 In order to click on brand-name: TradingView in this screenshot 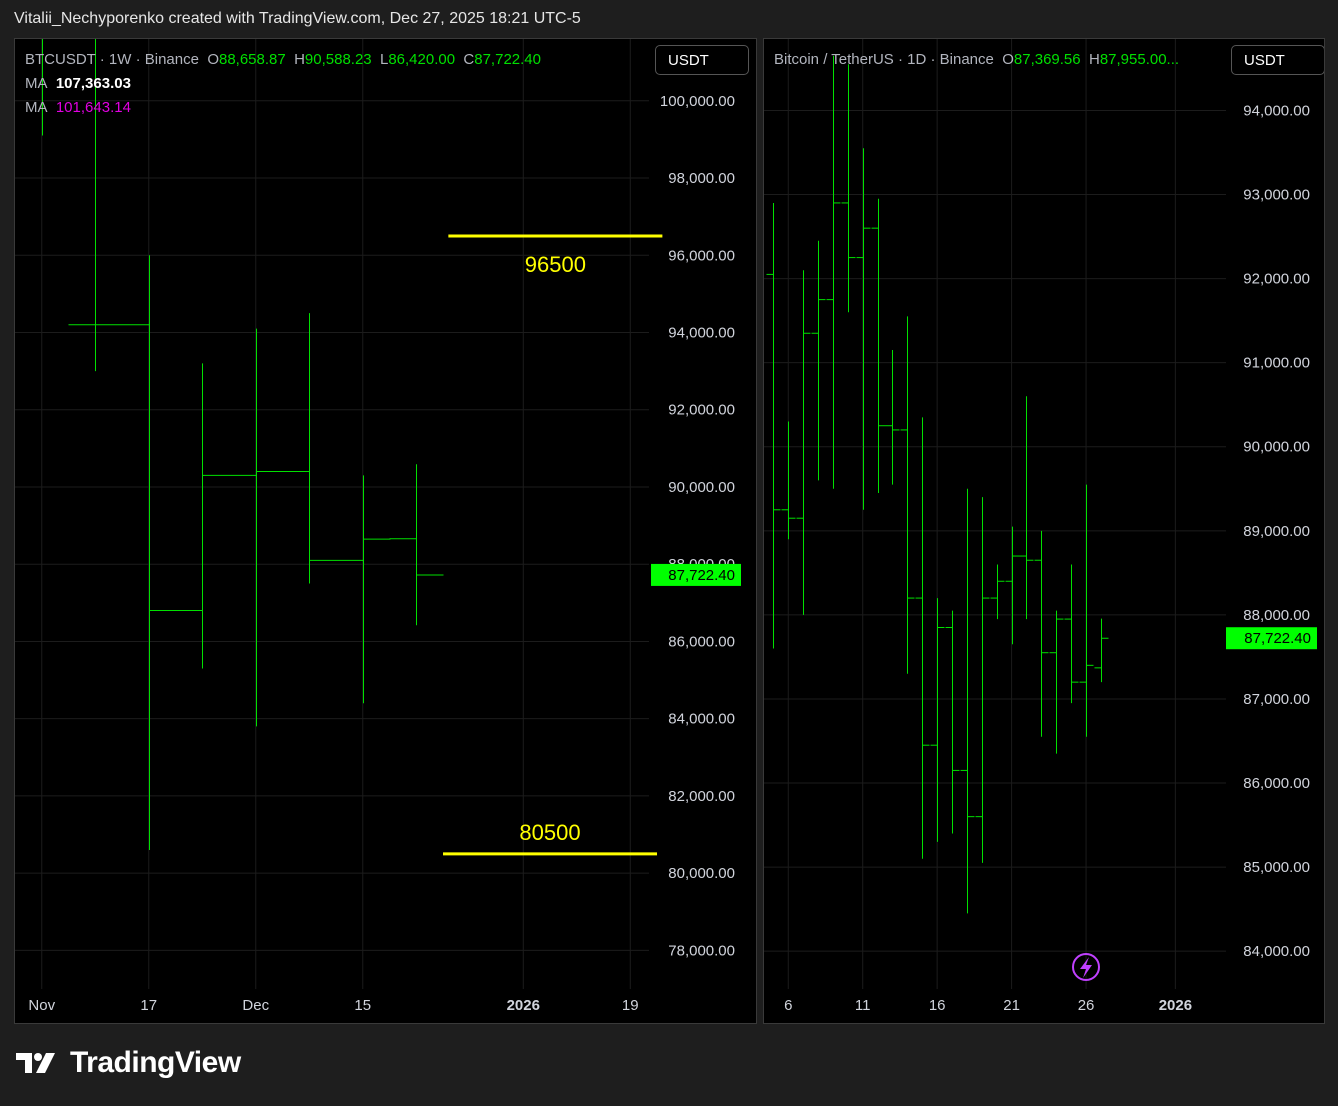, I will do `click(155, 1062)`.